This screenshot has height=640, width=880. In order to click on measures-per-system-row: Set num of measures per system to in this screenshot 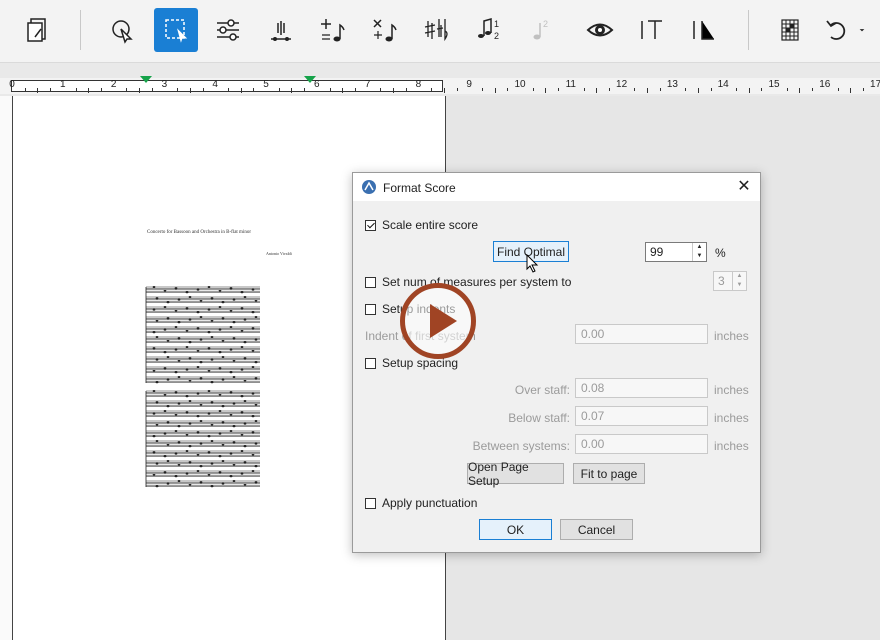, I will do `click(468, 282)`.